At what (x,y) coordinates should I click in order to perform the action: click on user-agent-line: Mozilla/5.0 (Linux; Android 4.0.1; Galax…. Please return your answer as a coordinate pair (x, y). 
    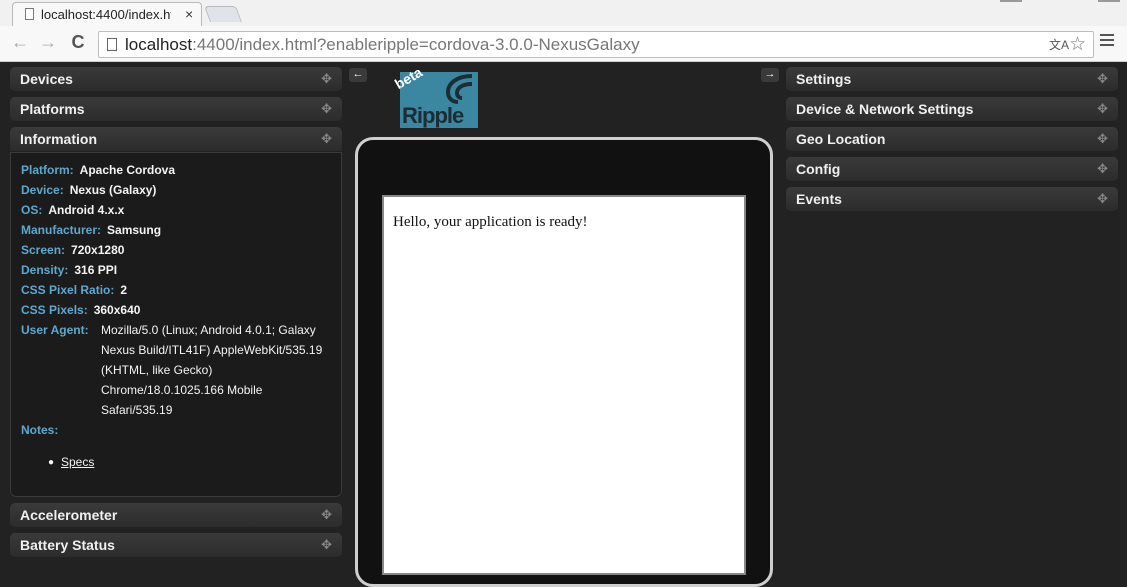
    Looking at the image, I should click on (208, 330).